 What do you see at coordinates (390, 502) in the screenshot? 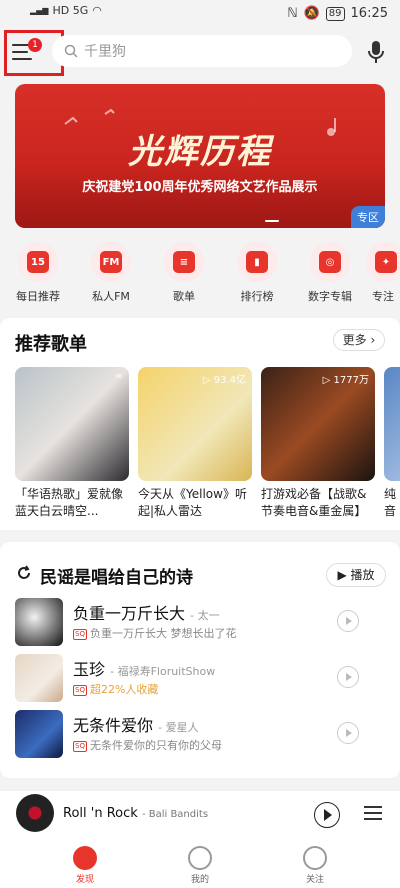
I see `playlist-title: 纯音乐 治愈系` at bounding box center [390, 502].